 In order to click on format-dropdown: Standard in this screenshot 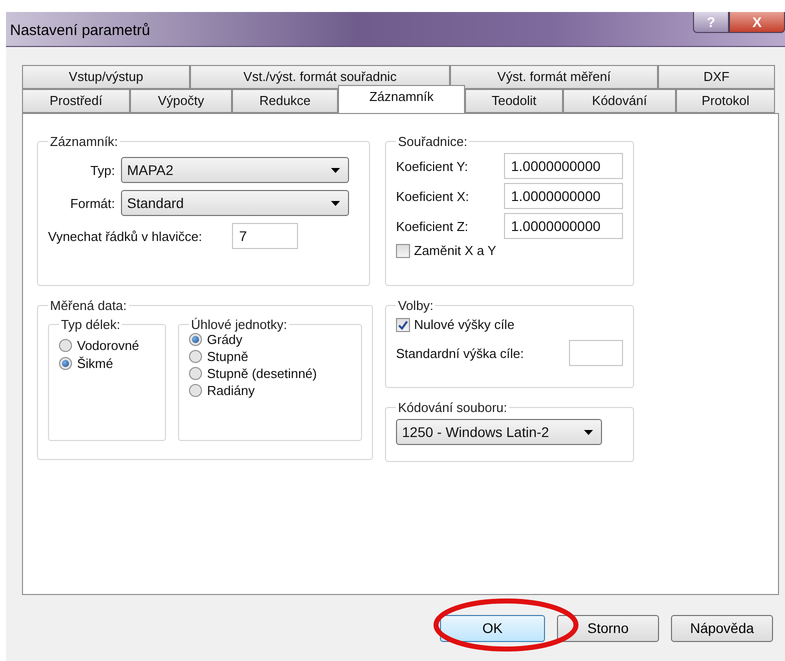, I will do `click(235, 203)`.